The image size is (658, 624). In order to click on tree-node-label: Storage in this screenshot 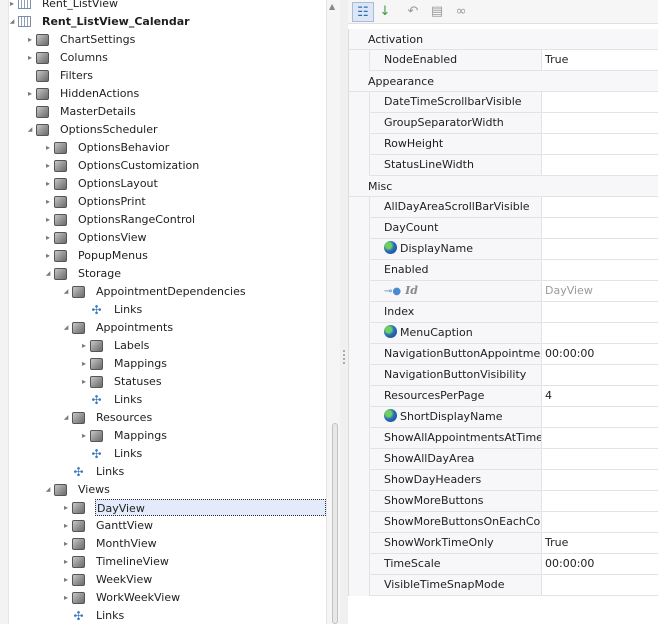, I will do `click(99, 273)`.